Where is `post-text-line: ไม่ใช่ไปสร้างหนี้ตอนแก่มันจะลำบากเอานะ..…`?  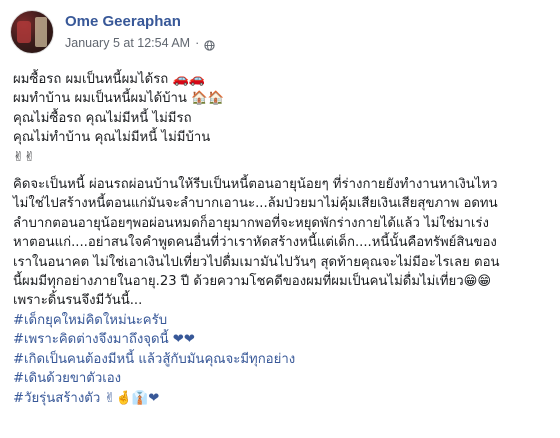
post-text-line: ไม่ใช่ไปสร้างหนี้ตอนแก่มันจะลำบากเอานะ..… is located at coordinates (255, 204).